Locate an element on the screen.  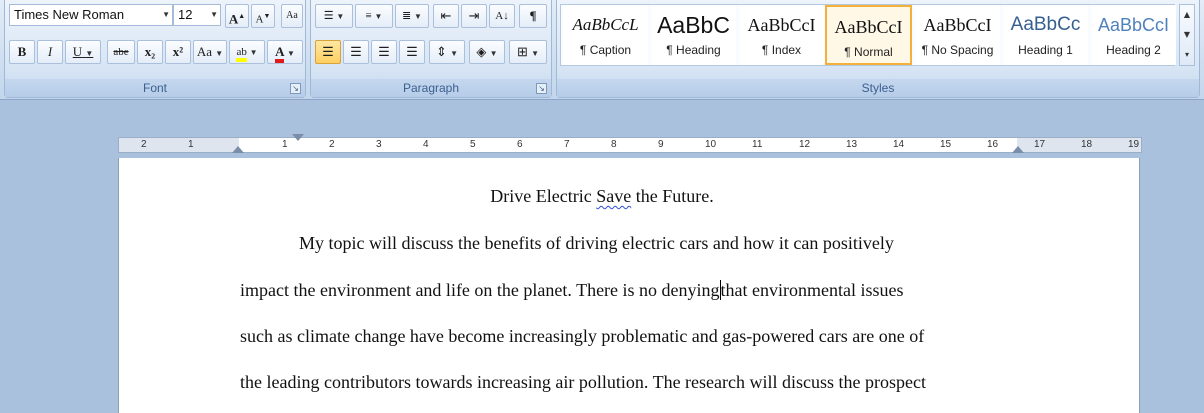
paint-bucket-icon: ◈ is located at coordinates (481, 51).